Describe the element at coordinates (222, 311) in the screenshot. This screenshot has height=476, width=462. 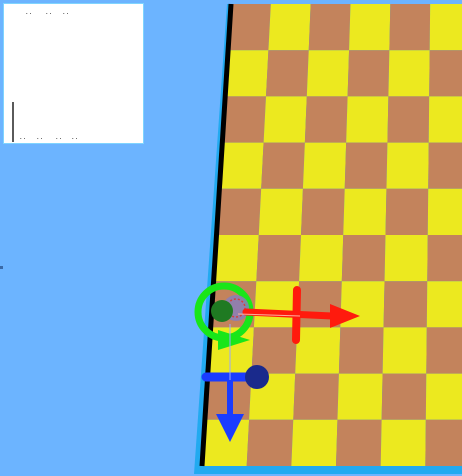
I see `gizmo-center-handle` at that location.